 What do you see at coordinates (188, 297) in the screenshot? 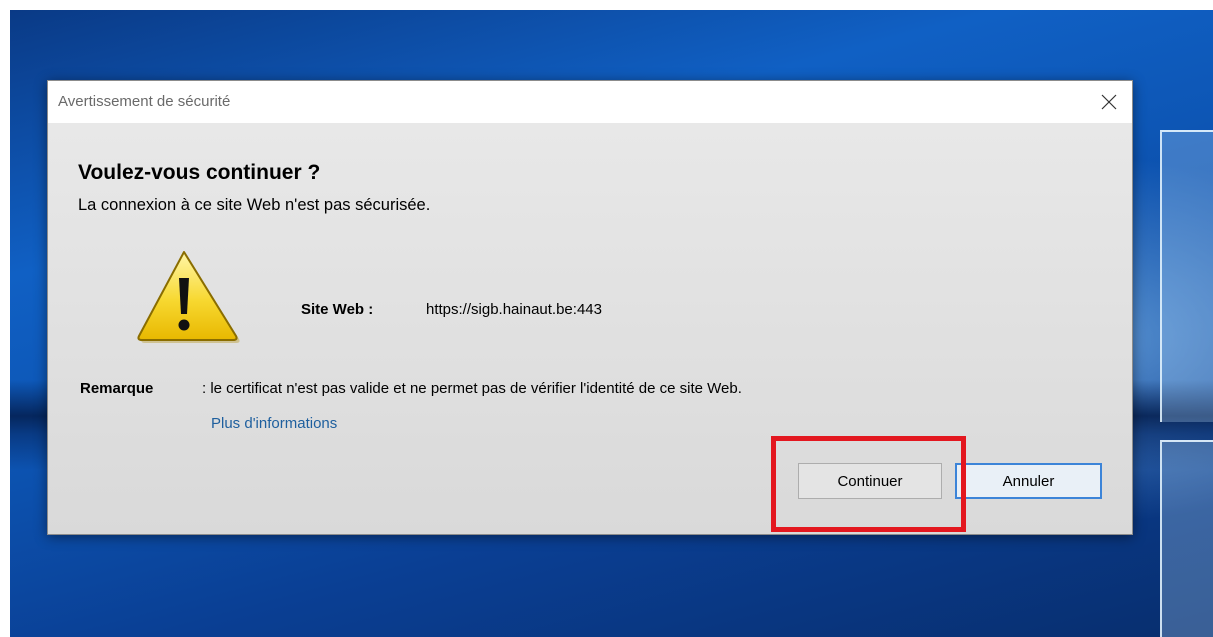
I see `warning-triangle-icon` at bounding box center [188, 297].